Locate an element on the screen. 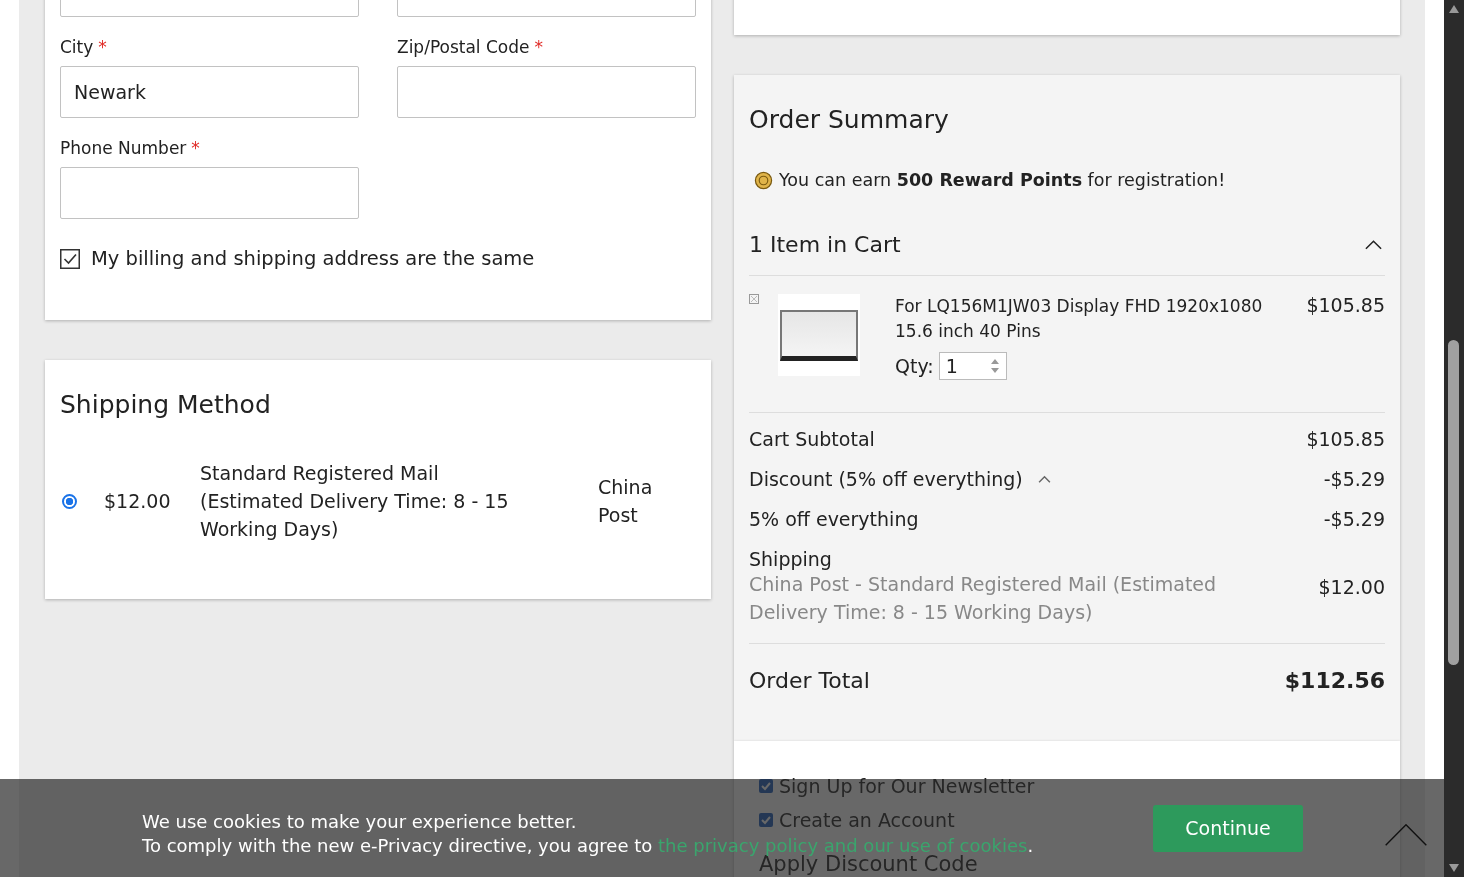 Image resolution: width=1464 pixels, height=877 pixels. shipping-carrier: China Post is located at coordinates (626, 501).